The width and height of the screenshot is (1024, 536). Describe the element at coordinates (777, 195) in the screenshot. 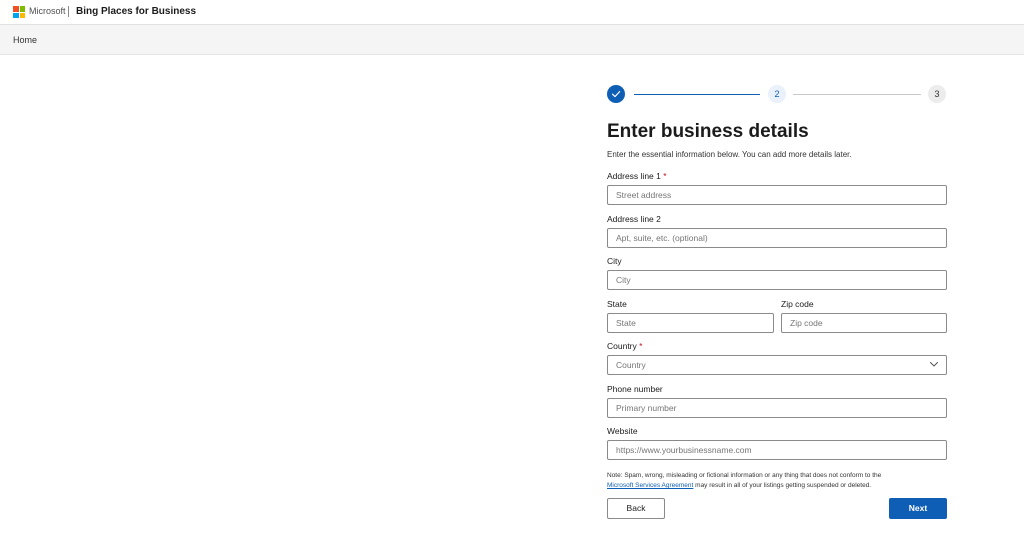

I see `address1-input` at that location.